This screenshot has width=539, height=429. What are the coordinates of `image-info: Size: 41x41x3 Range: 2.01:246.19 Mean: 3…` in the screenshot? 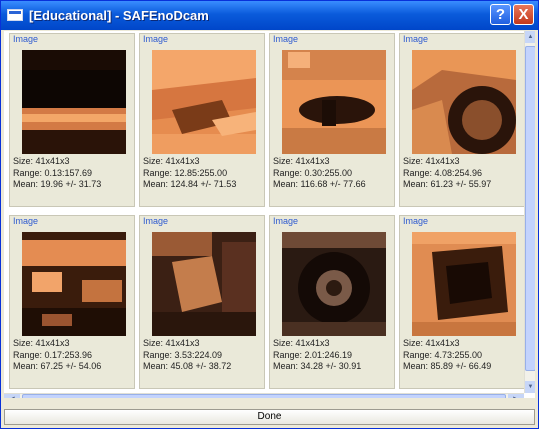 It's located at (317, 355).